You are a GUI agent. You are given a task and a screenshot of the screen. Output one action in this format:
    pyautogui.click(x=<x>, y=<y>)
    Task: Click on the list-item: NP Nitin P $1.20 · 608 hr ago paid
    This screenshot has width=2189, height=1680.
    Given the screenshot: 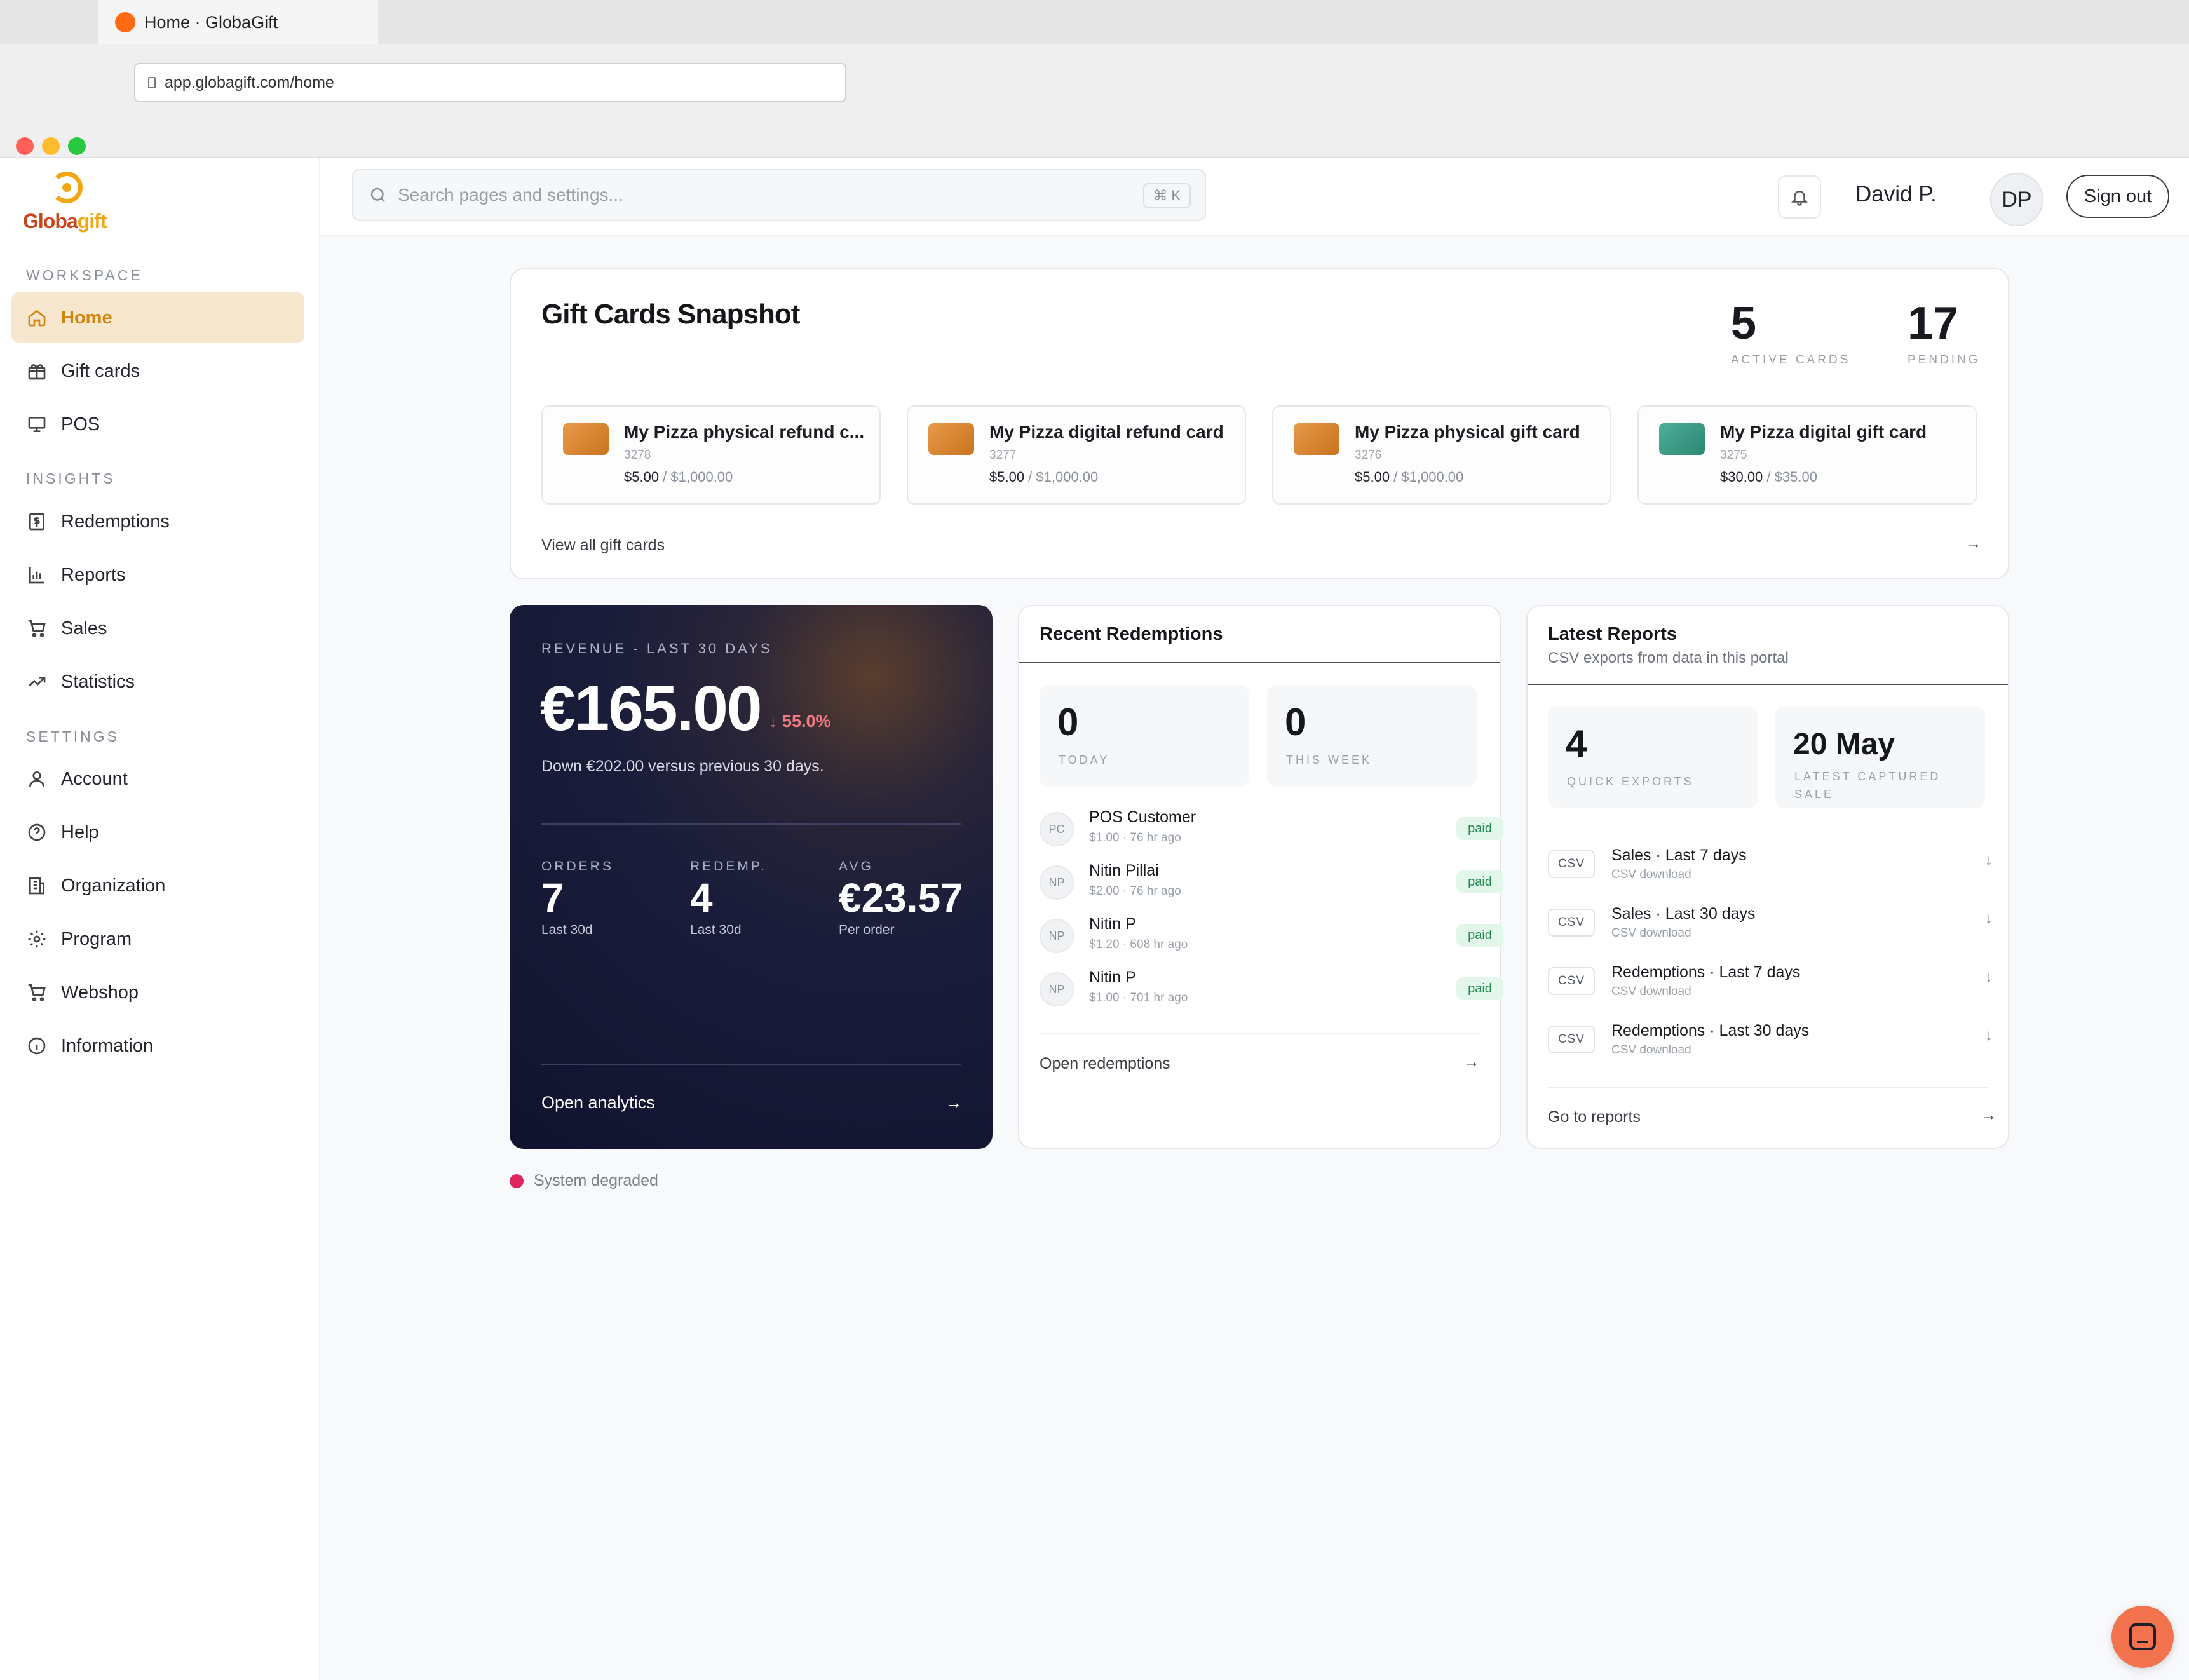 What is the action you would take?
    pyautogui.click(x=1271, y=937)
    